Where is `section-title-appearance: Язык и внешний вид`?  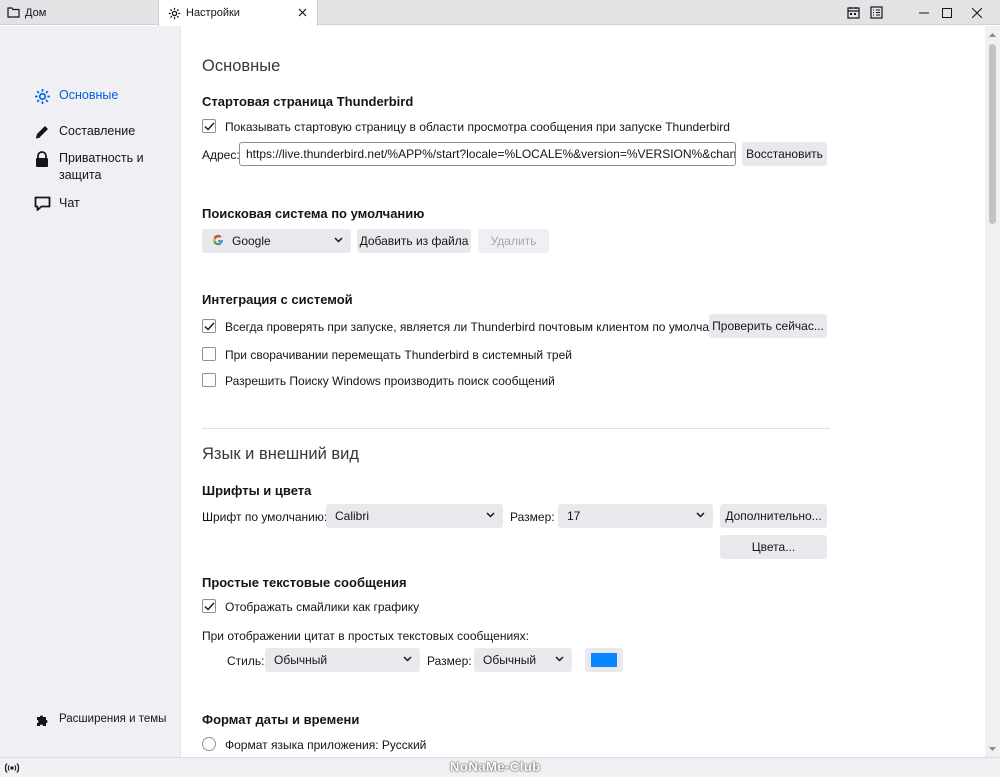
section-title-appearance: Язык и внешний вид is located at coordinates (280, 454).